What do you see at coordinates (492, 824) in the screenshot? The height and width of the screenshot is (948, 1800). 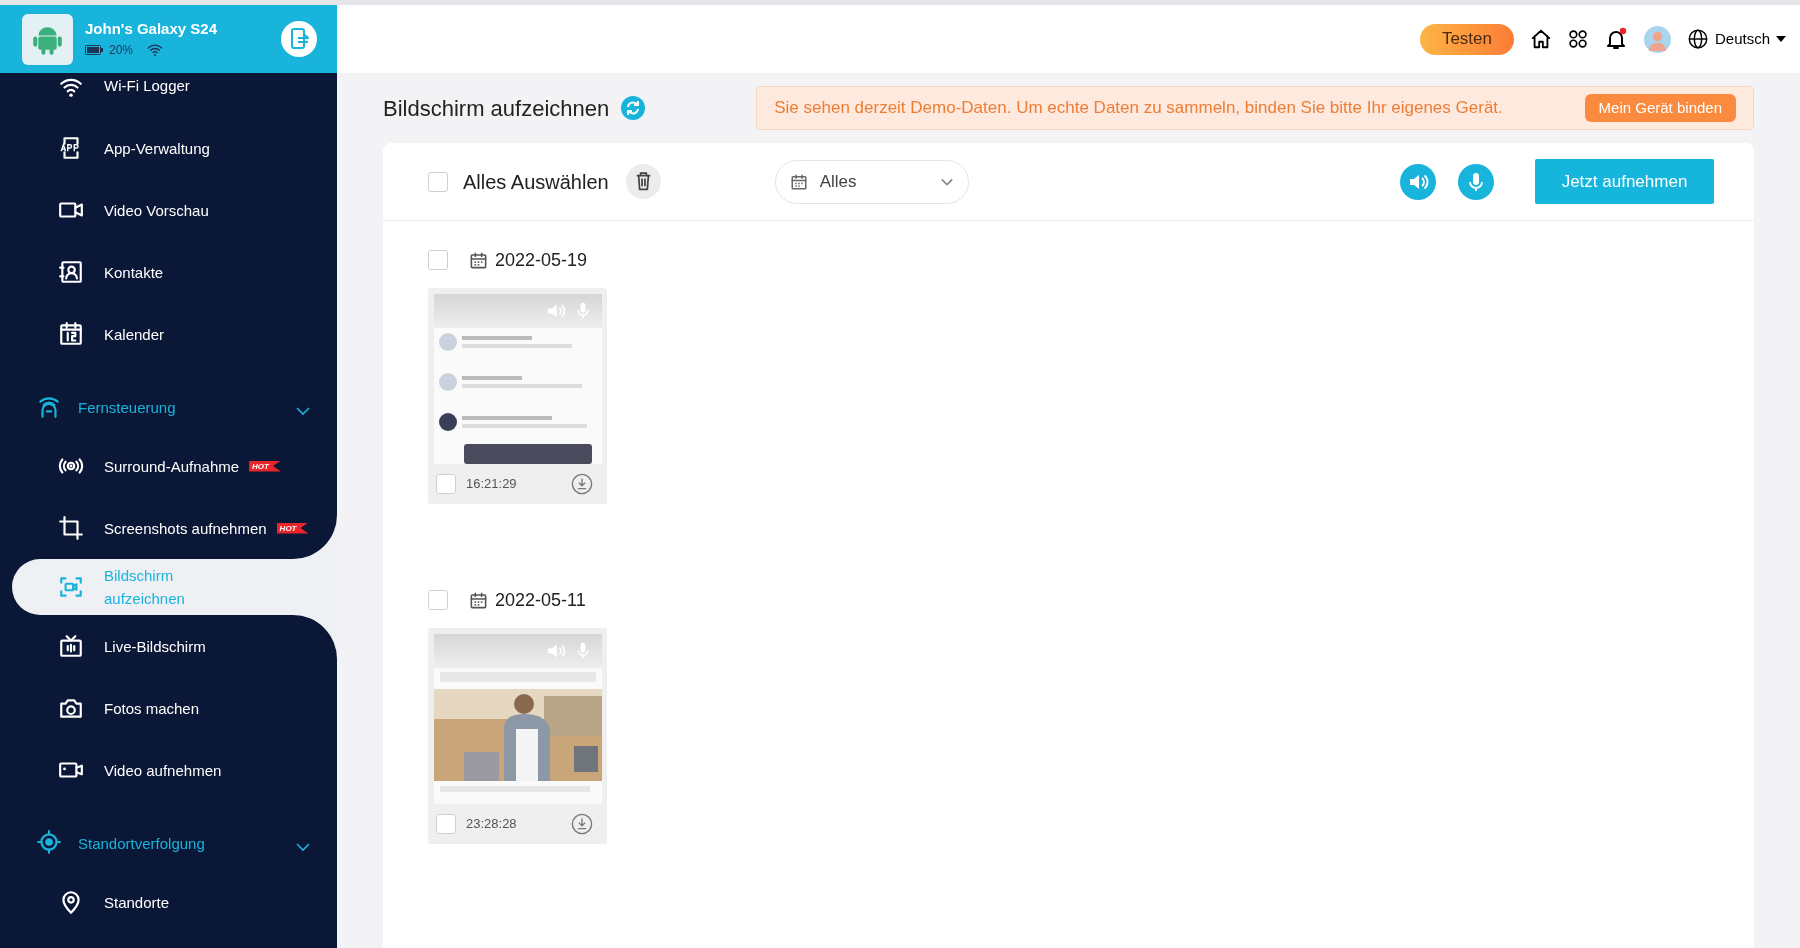 I see `recording-time: 23:28:28` at bounding box center [492, 824].